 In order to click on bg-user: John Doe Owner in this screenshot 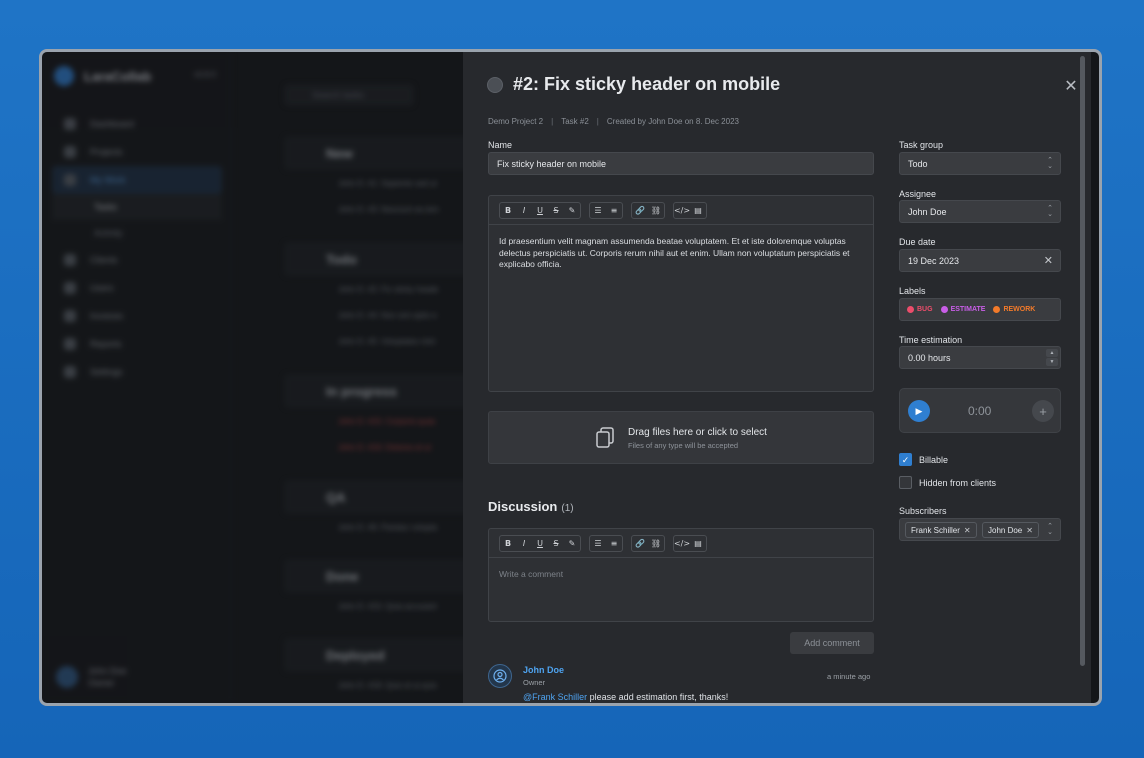, I will do `click(91, 677)`.